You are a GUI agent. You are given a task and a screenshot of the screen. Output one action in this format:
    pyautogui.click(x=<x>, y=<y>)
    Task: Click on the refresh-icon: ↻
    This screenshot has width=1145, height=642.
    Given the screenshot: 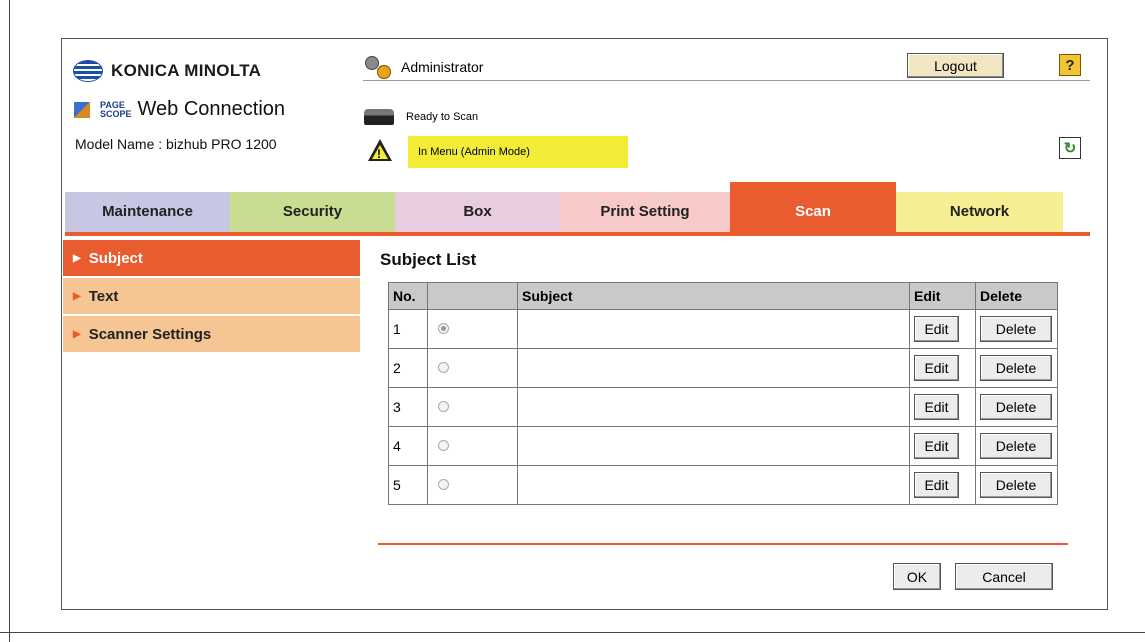 What is the action you would take?
    pyautogui.click(x=1070, y=148)
    